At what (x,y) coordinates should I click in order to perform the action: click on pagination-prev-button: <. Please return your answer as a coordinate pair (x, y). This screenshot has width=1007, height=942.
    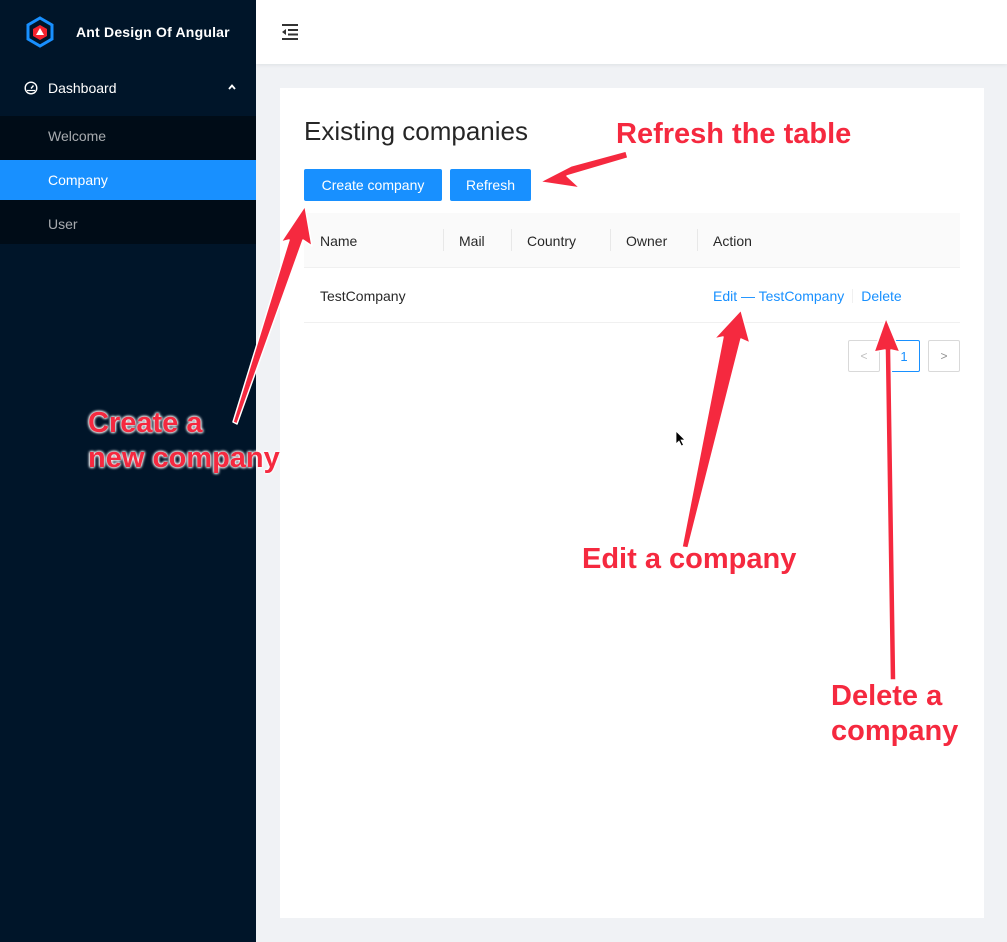
    Looking at the image, I should click on (864, 356).